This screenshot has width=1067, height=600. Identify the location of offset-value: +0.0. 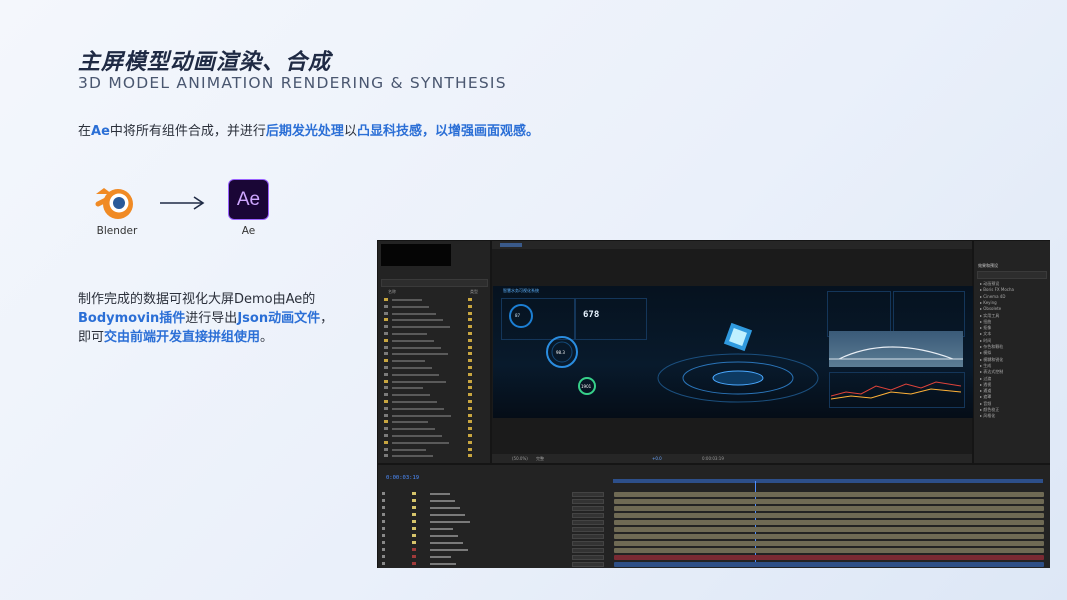
(657, 458).